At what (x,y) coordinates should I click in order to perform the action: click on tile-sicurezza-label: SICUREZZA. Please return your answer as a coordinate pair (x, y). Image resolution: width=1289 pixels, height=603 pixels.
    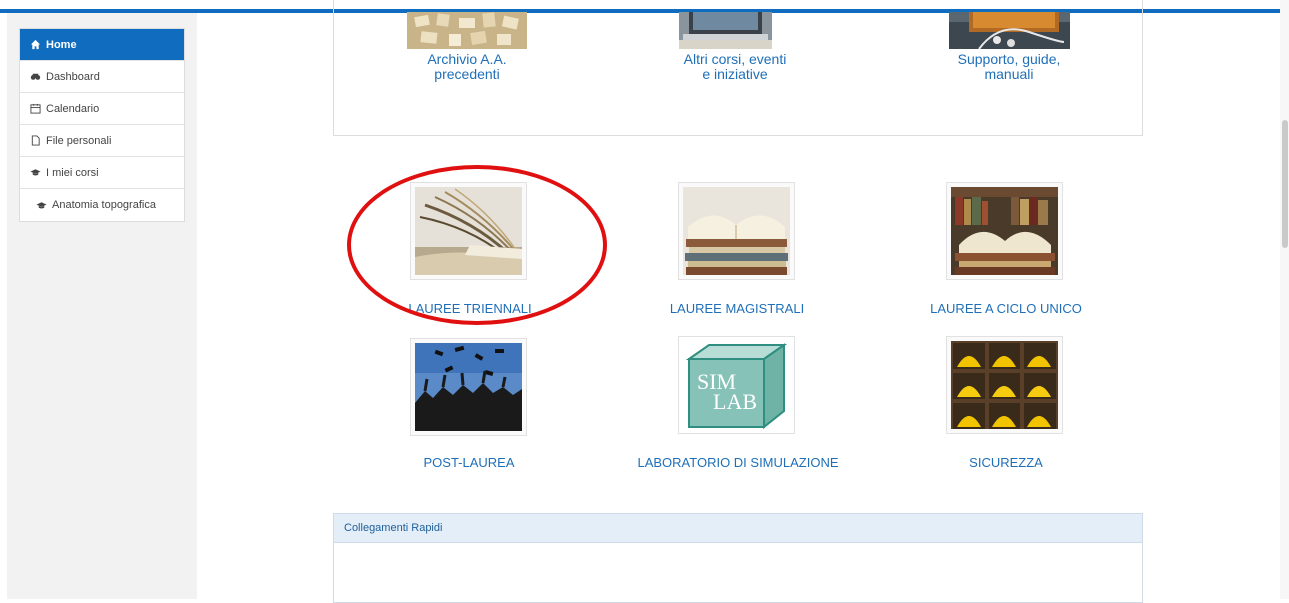
    Looking at the image, I should click on (1006, 462).